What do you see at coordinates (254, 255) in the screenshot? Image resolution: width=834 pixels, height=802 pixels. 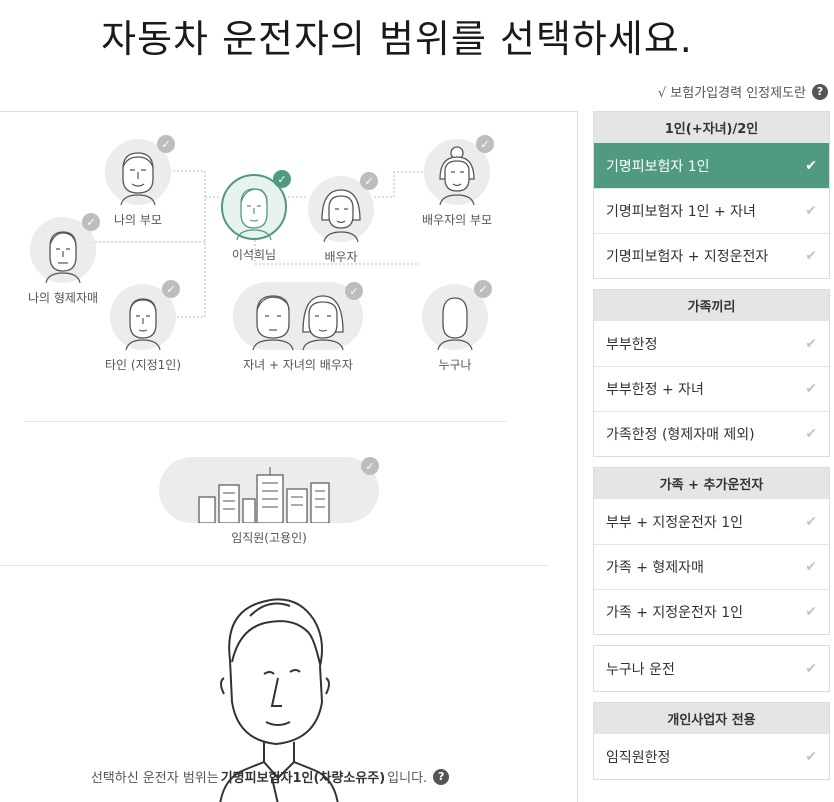 I see `self-label: 이석희님` at bounding box center [254, 255].